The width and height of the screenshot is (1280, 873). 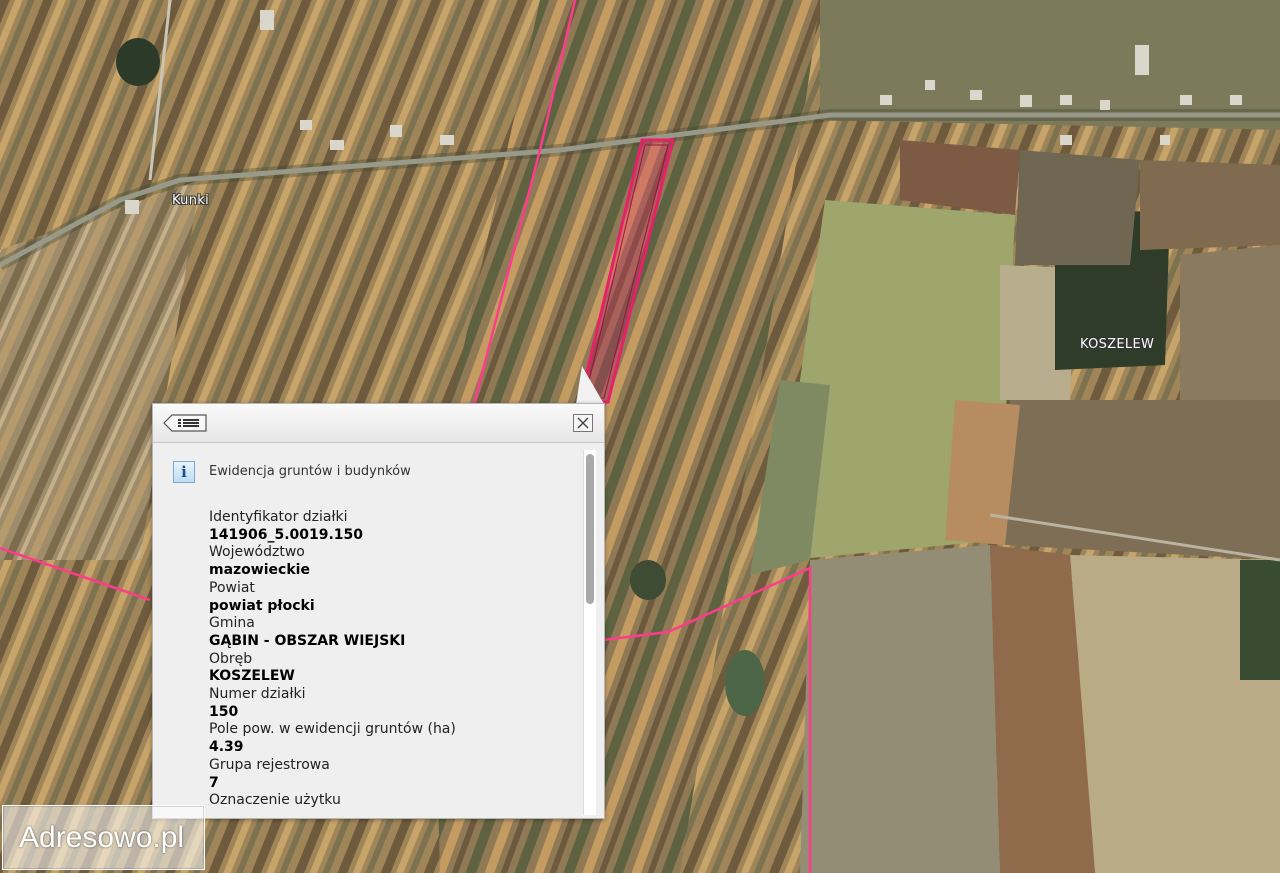 What do you see at coordinates (589, 632) in the screenshot?
I see `popup-scrollbar` at bounding box center [589, 632].